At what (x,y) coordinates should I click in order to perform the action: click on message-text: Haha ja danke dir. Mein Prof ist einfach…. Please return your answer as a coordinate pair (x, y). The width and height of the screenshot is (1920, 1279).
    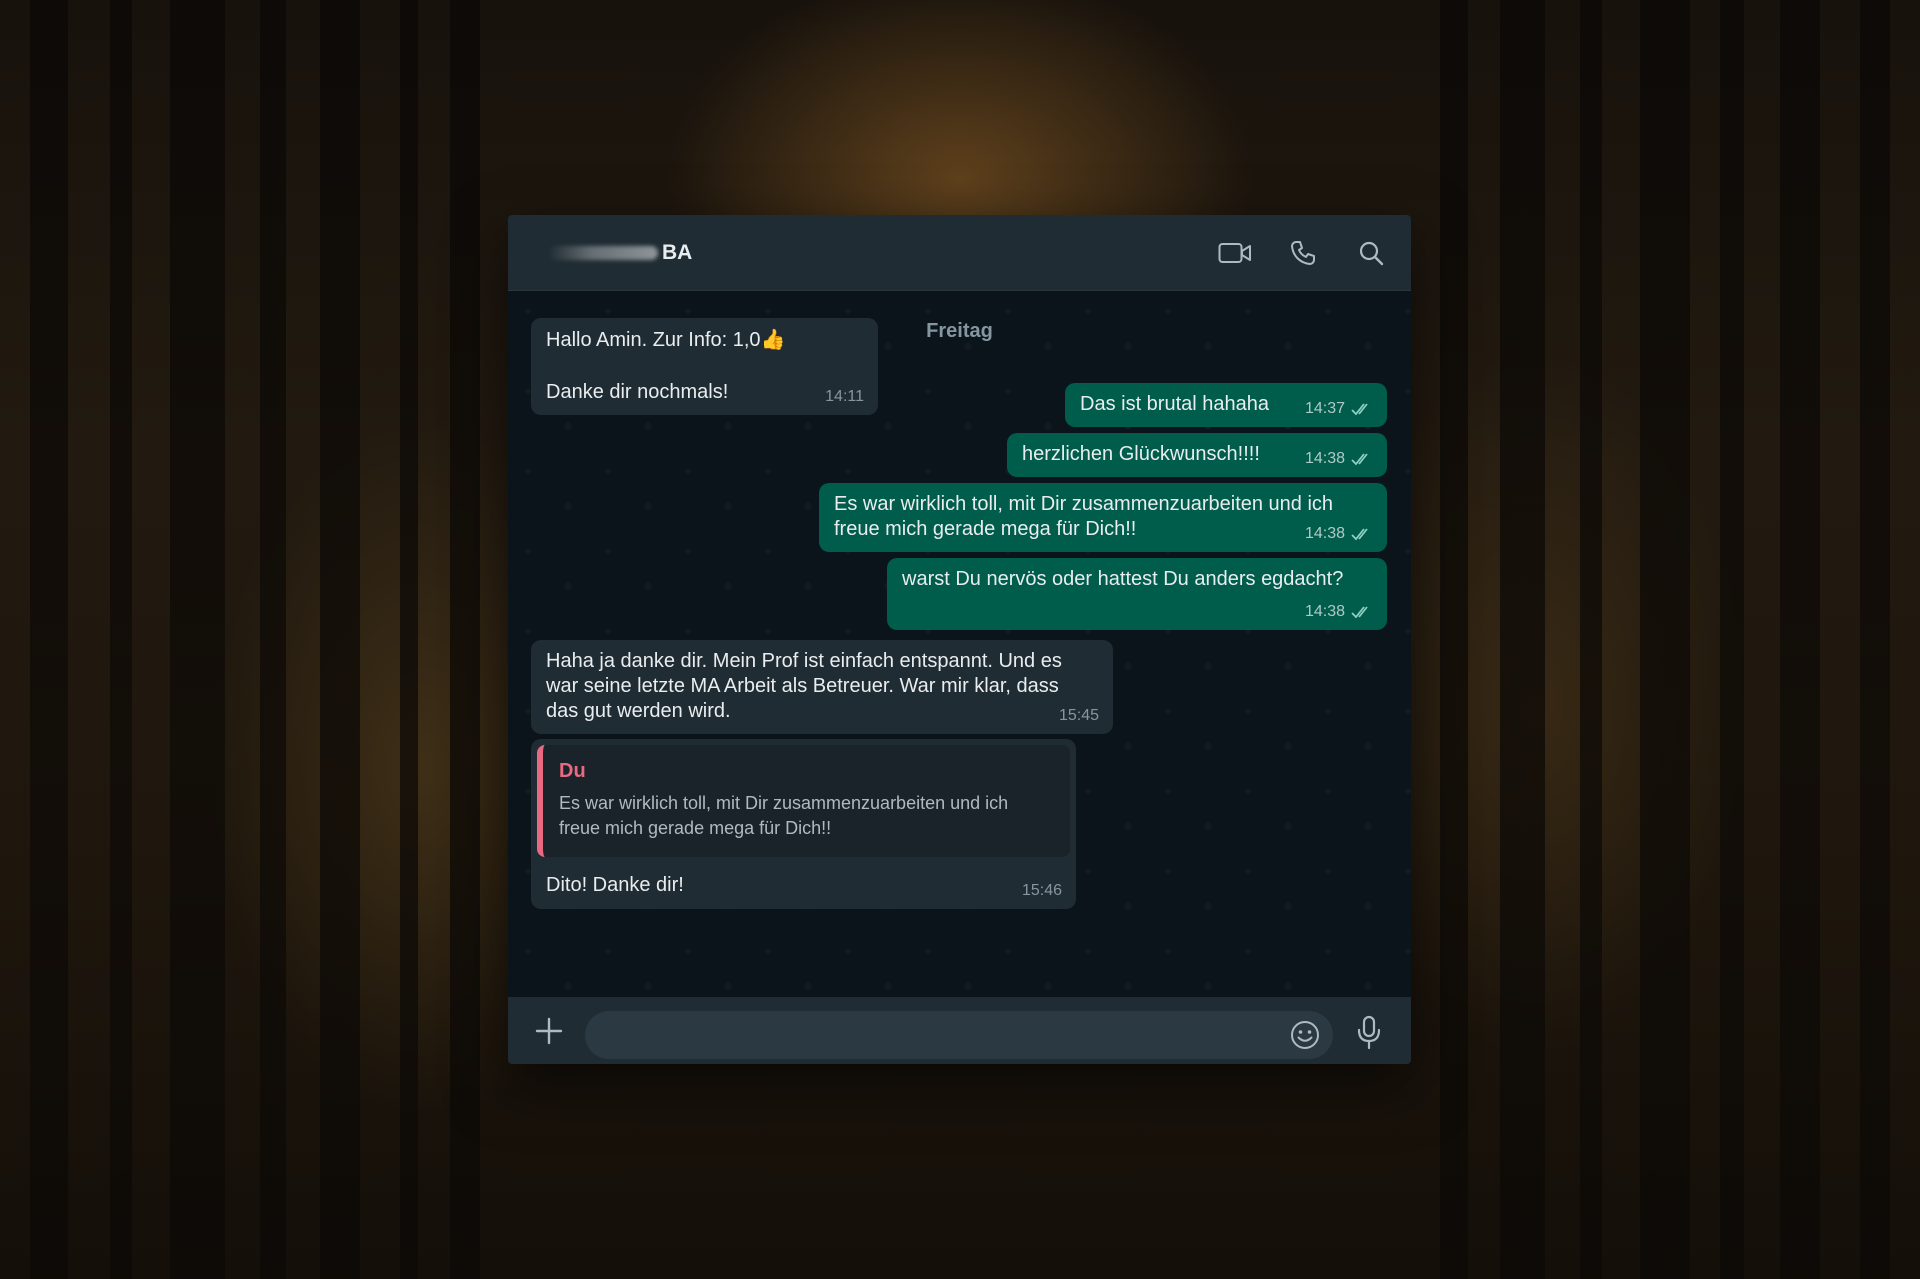
    Looking at the image, I should click on (804, 661).